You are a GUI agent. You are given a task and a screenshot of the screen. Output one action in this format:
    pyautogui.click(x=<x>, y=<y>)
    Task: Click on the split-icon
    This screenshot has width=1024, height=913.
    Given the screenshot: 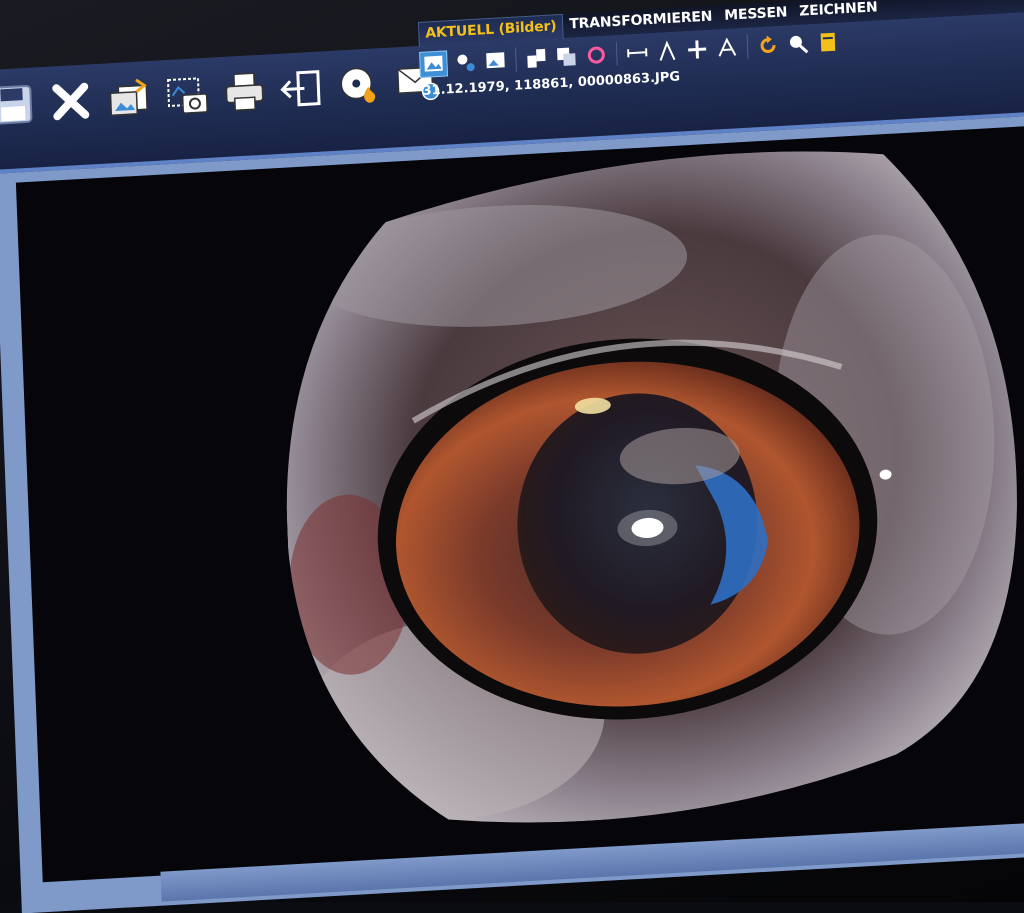 What is the action you would take?
    pyautogui.click(x=727, y=47)
    